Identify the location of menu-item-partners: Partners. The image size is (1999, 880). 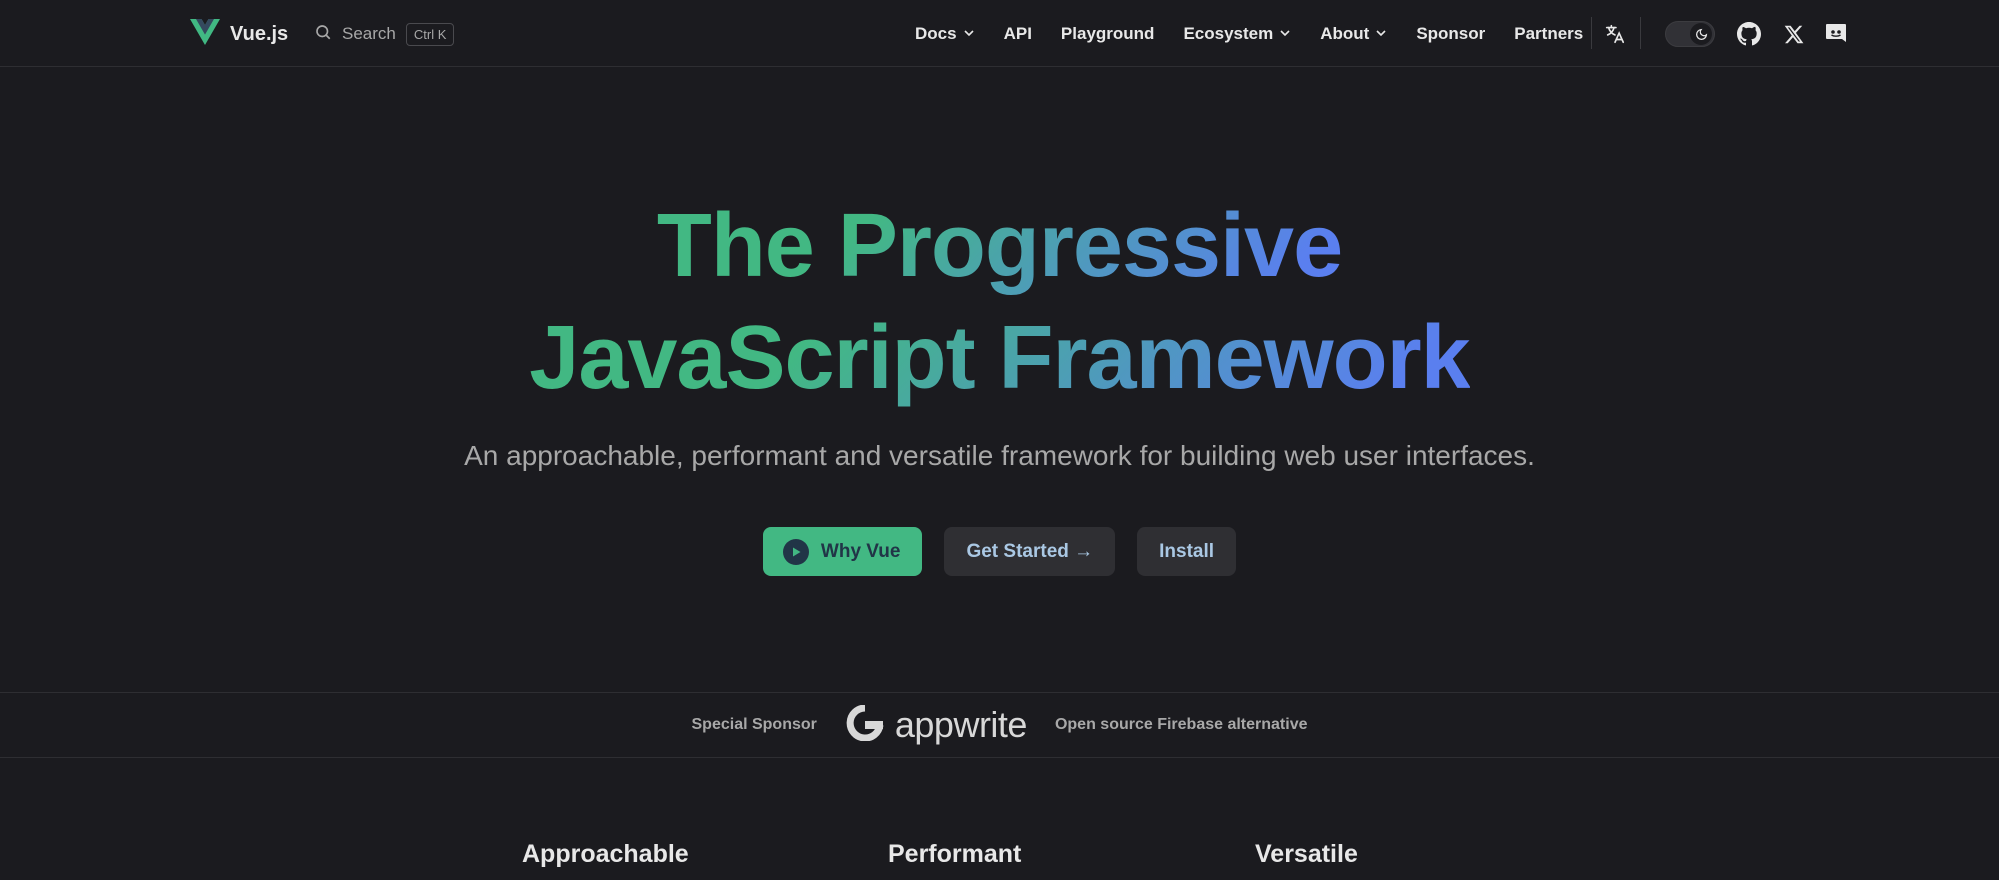
(1548, 34).